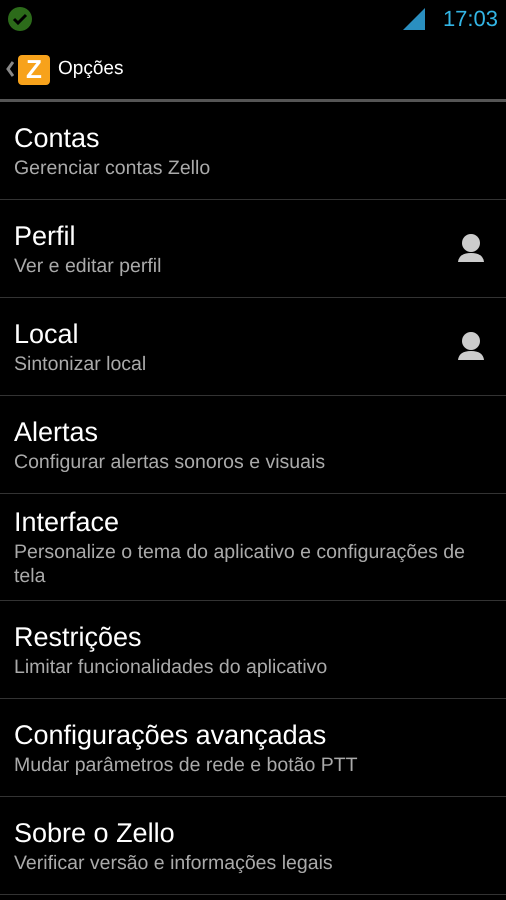  What do you see at coordinates (253, 347) in the screenshot?
I see `settings-item: Local Sintonizar local` at bounding box center [253, 347].